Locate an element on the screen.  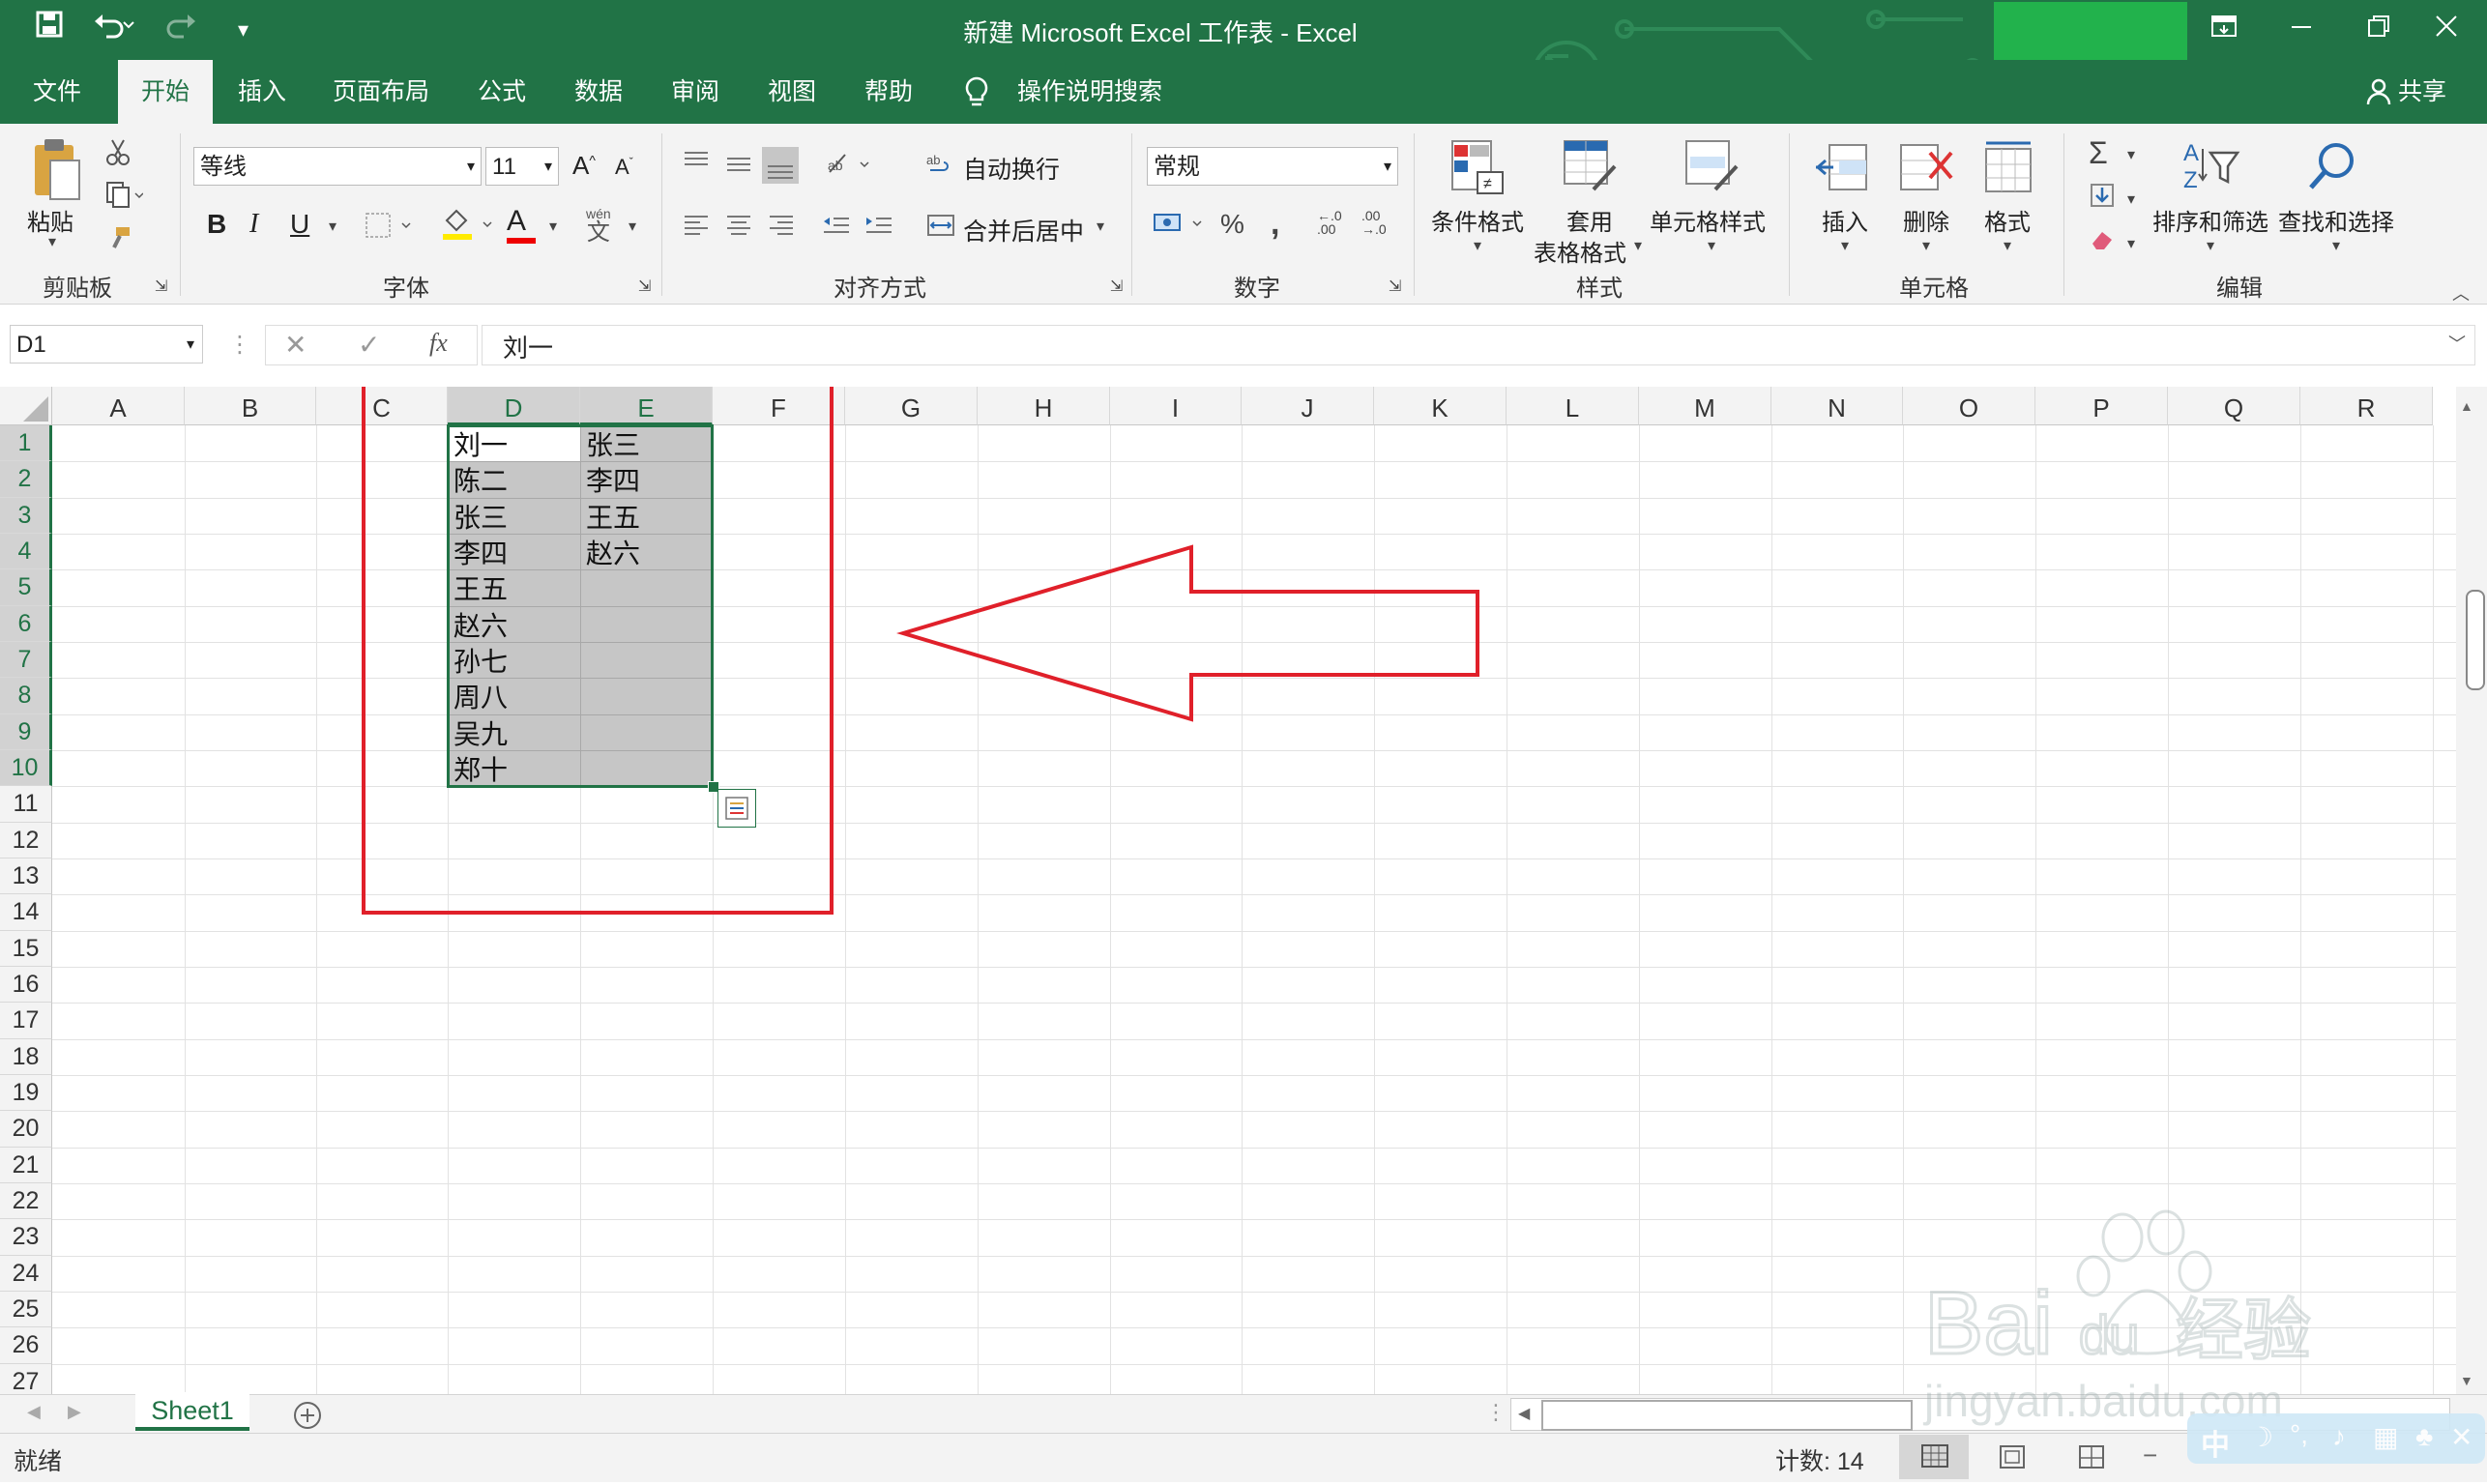
sort-filter-button: 排序和筛选 is located at coordinates (2210, 220).